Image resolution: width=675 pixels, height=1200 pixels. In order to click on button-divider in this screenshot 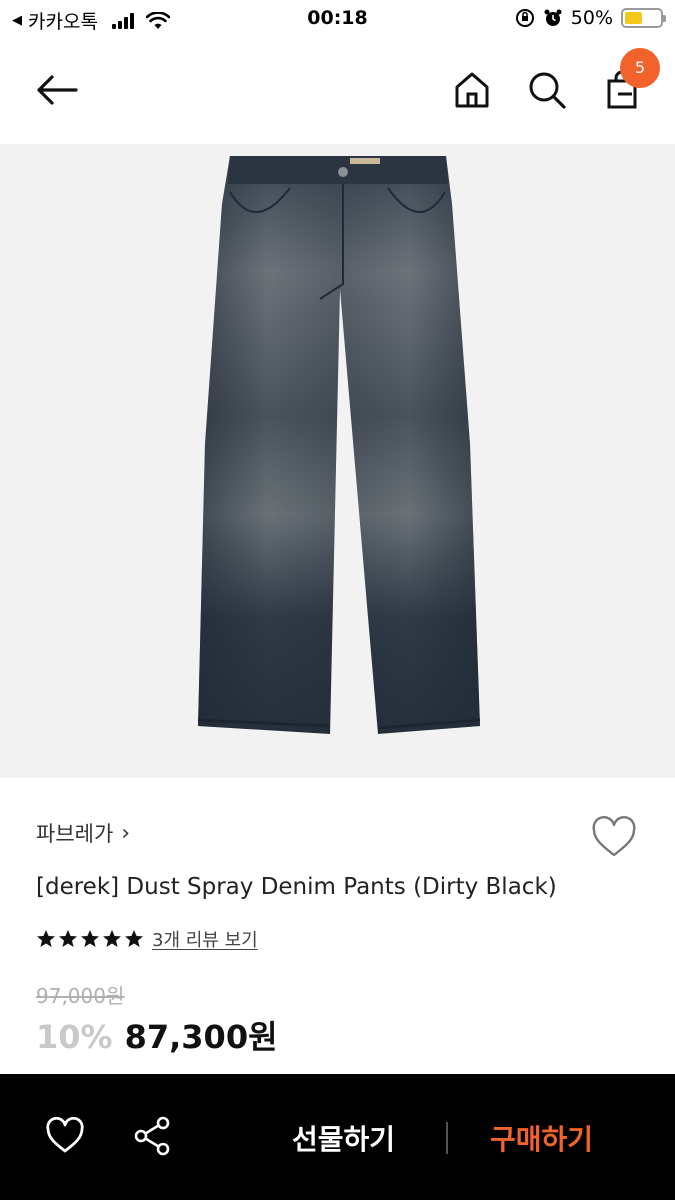, I will do `click(447, 1138)`.